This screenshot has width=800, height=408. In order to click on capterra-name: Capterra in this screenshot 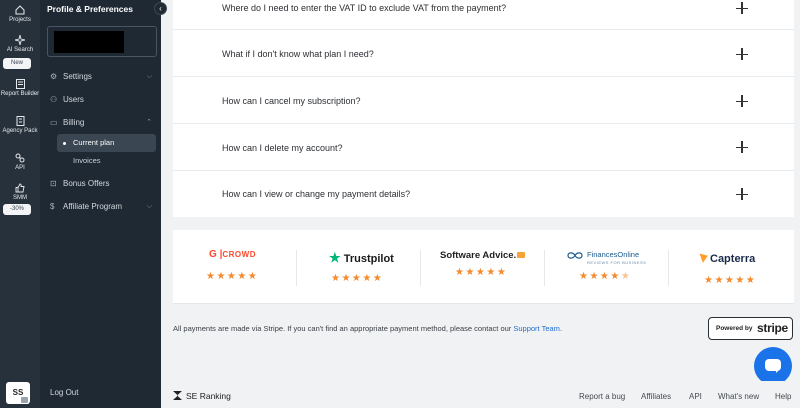, I will do `click(733, 259)`.